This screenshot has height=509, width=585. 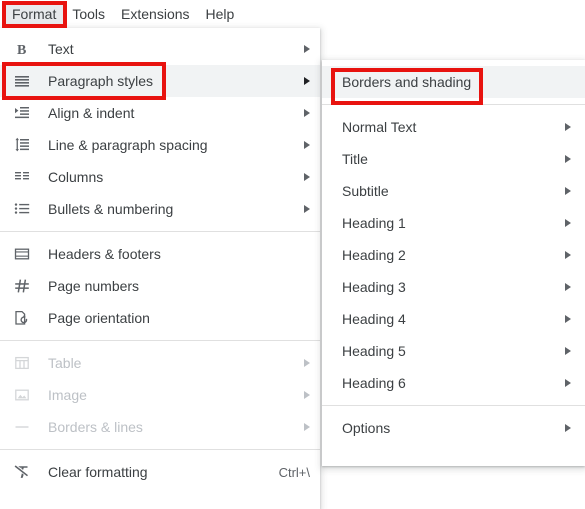 What do you see at coordinates (453, 287) in the screenshot?
I see `submenu-item-heading-3: Heading 3` at bounding box center [453, 287].